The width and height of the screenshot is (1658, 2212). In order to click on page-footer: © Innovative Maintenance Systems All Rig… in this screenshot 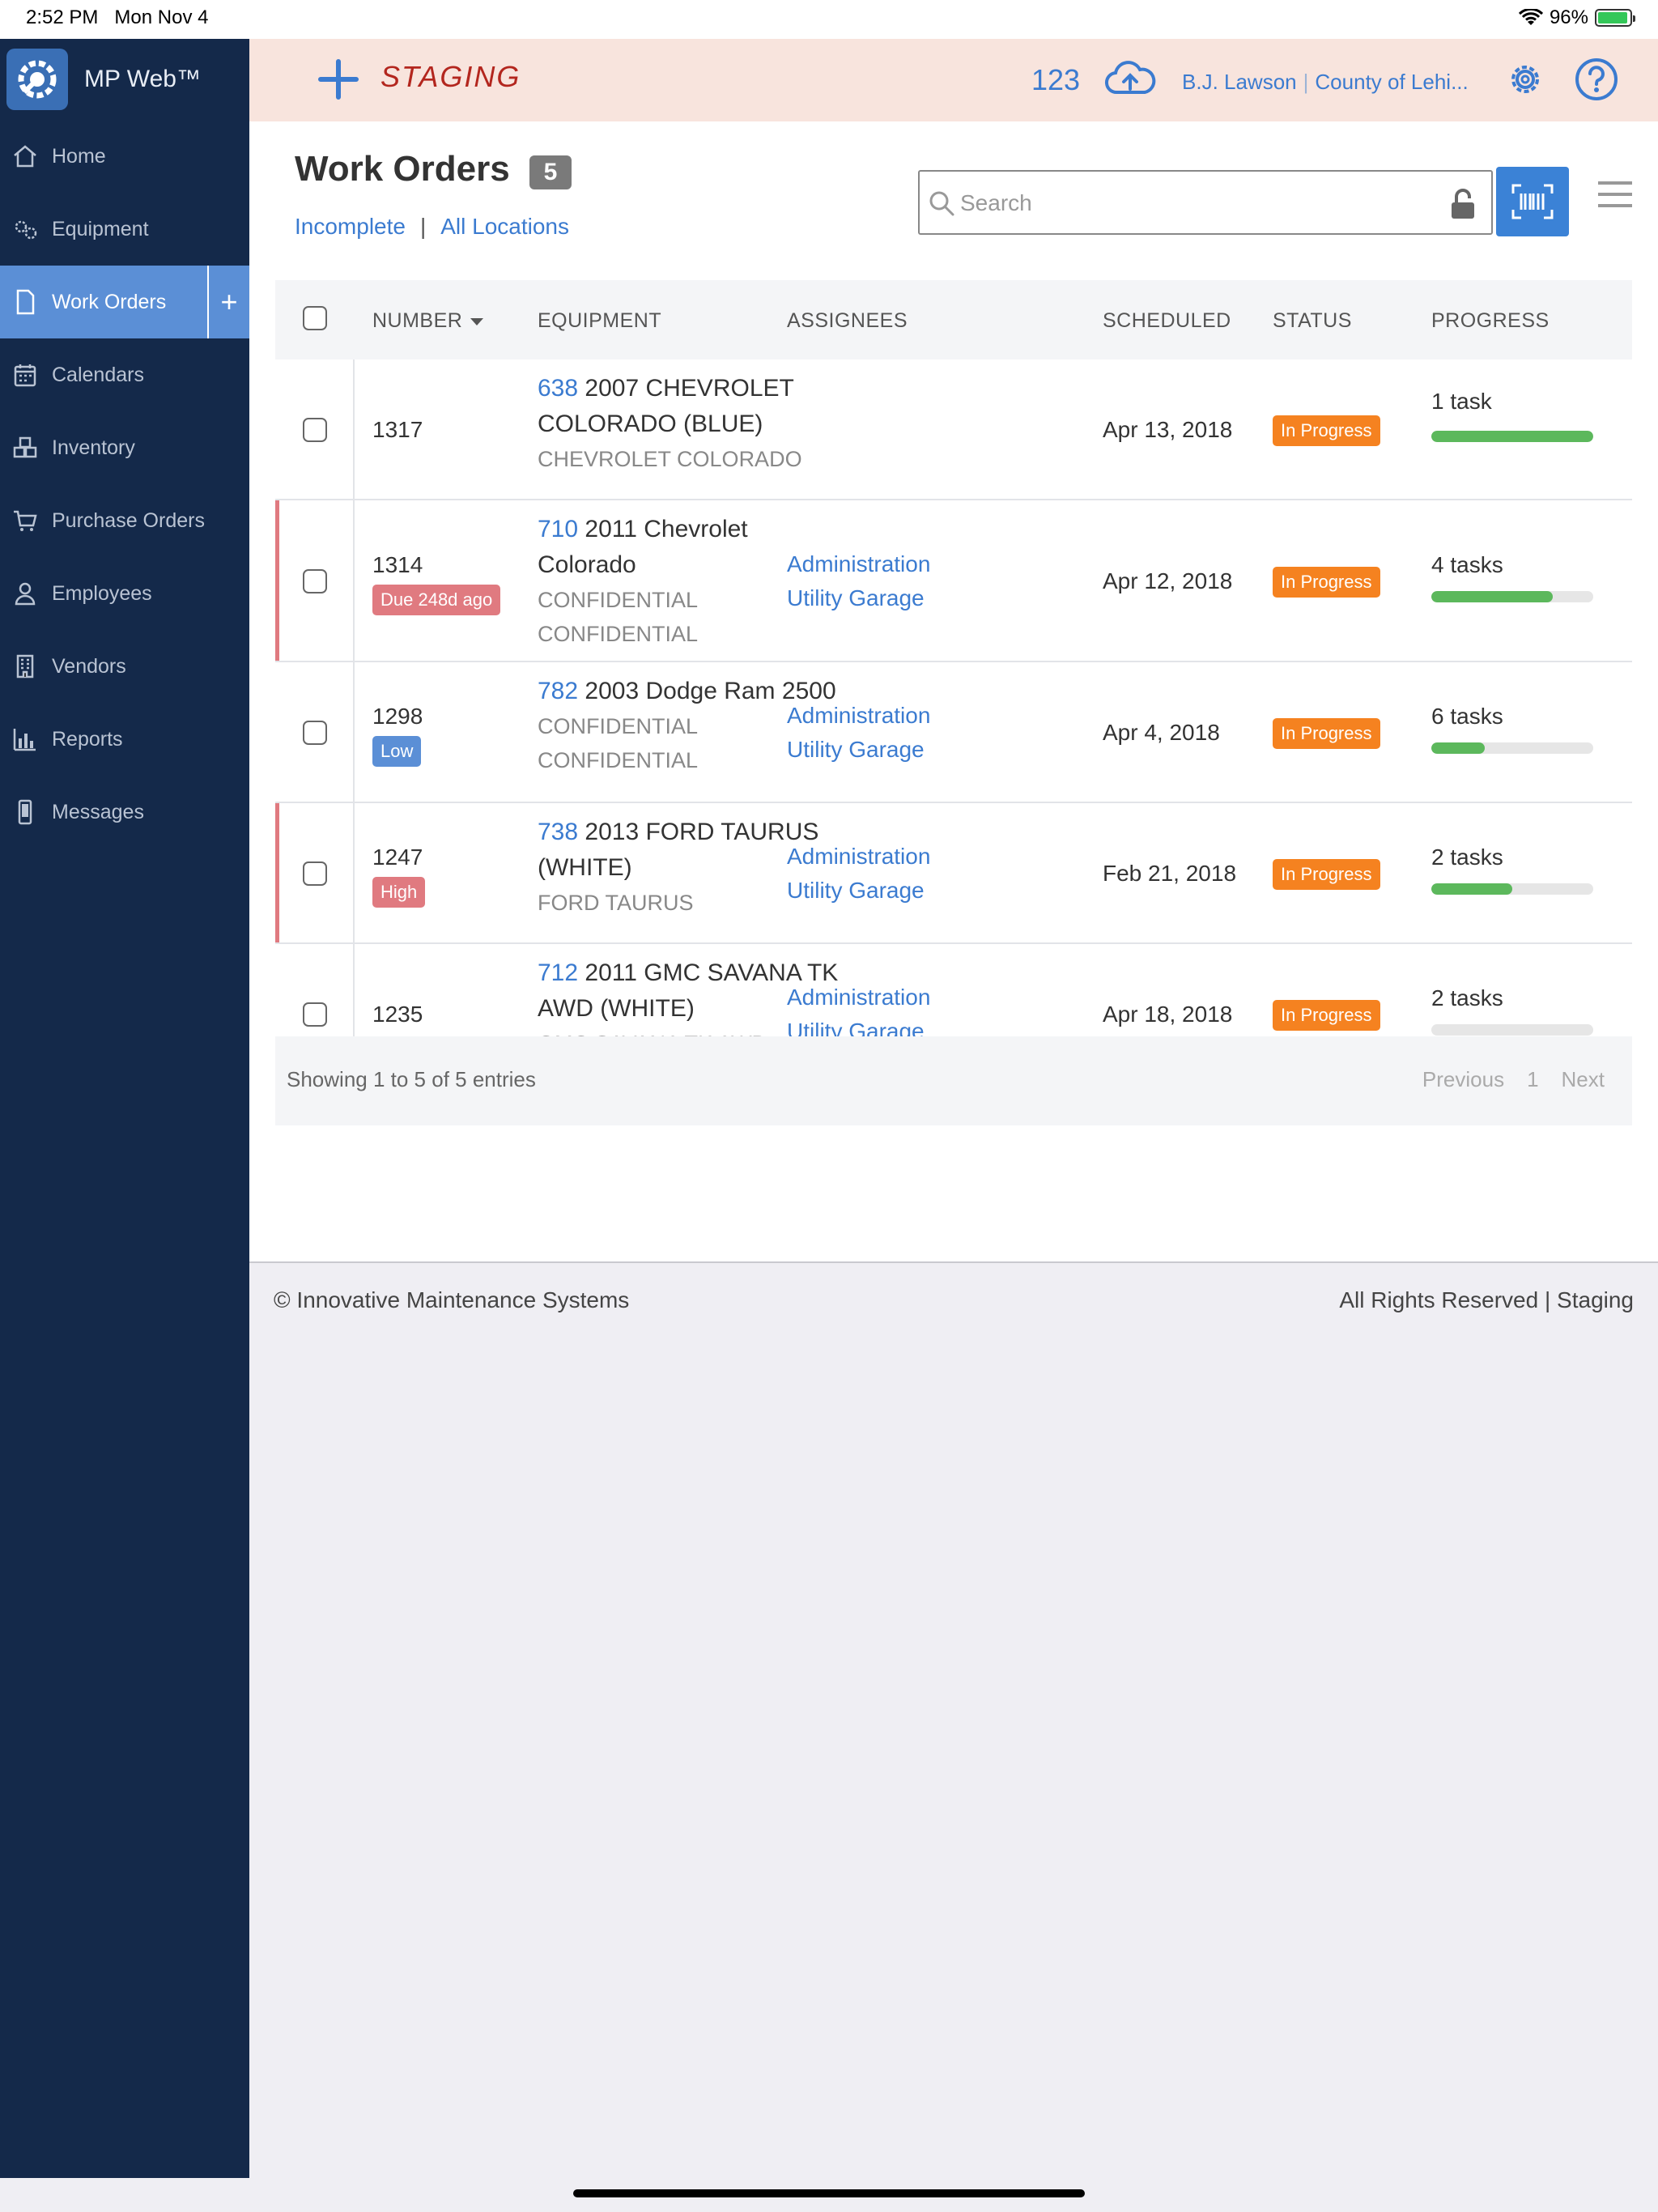, I will do `click(953, 1302)`.